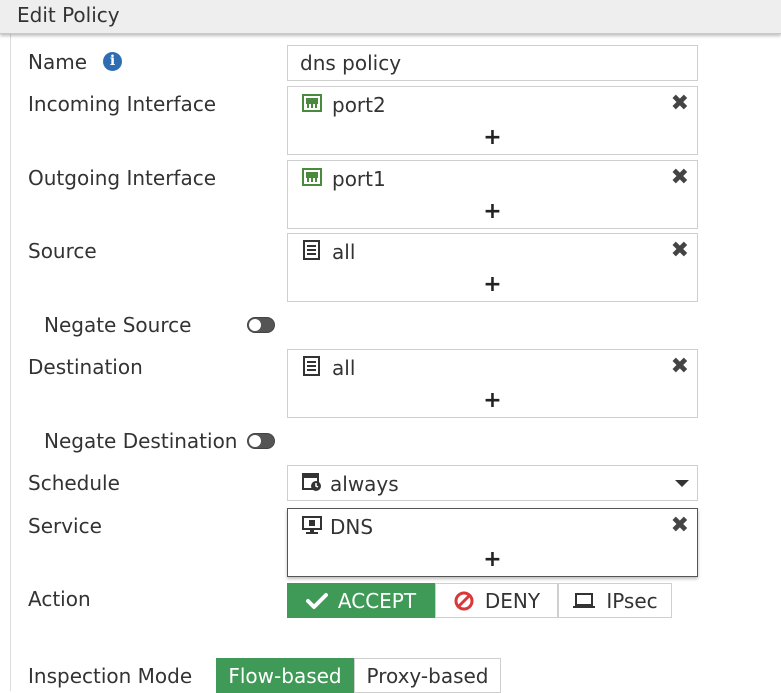 This screenshot has width=781, height=693. Describe the element at coordinates (492, 267) in the screenshot. I see `source-field: all ✖ +` at that location.